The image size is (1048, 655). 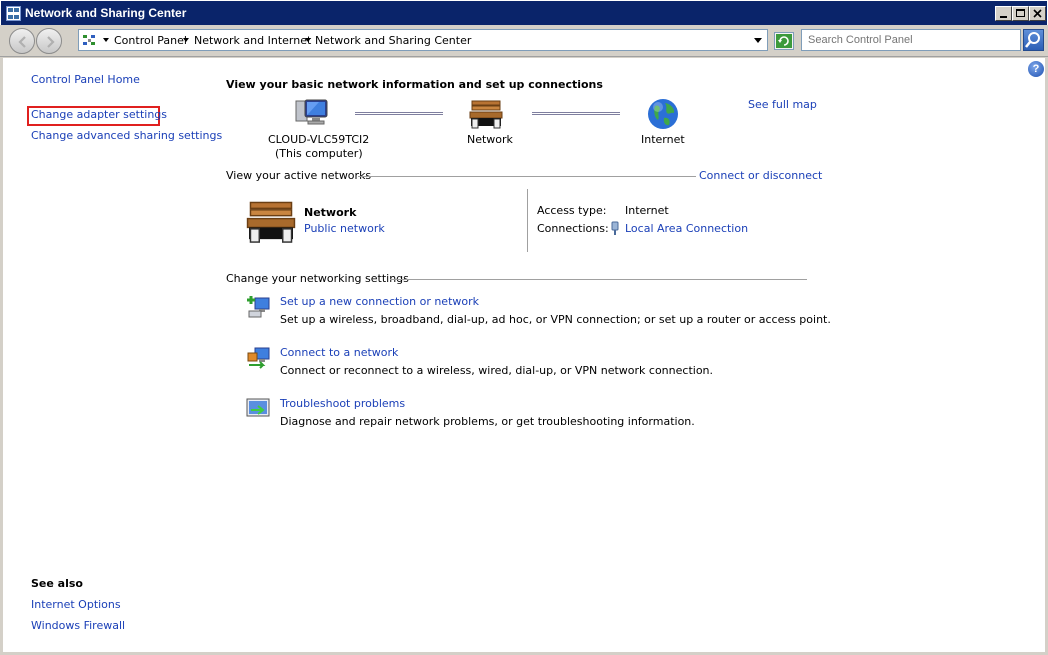 What do you see at coordinates (379, 301) in the screenshot?
I see `task-link: Set up a new connection or network` at bounding box center [379, 301].